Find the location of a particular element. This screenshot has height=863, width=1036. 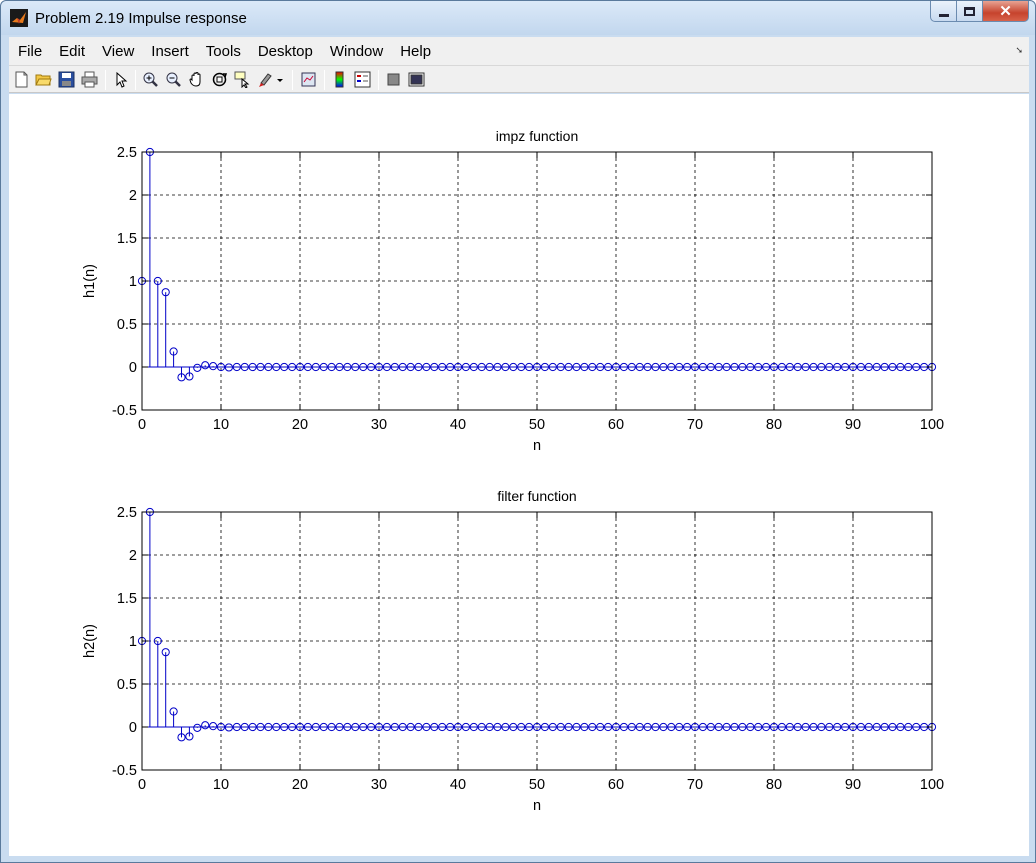

figure-toolbar is located at coordinates (519, 79).